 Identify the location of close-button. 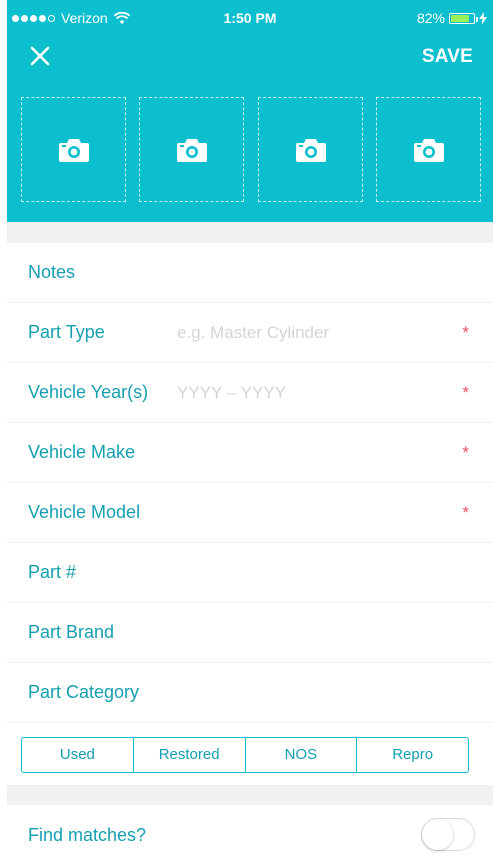
(40, 56).